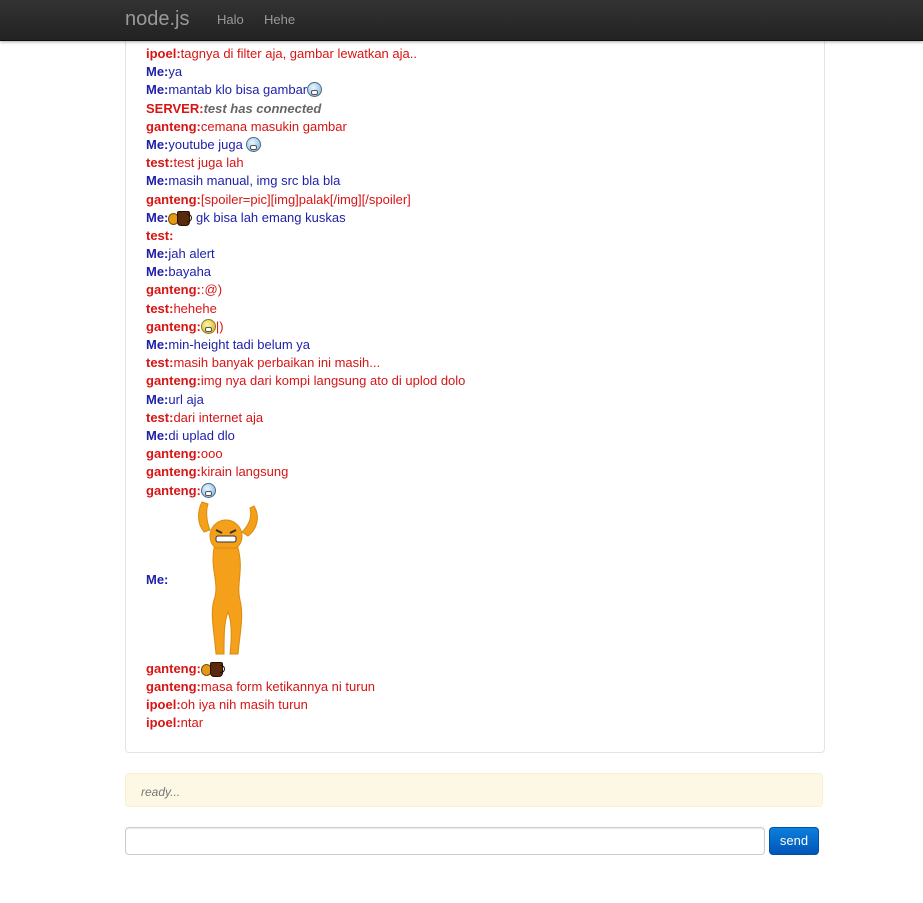 Image resolution: width=923 pixels, height=903 pixels. I want to click on send-button: send, so click(794, 841).